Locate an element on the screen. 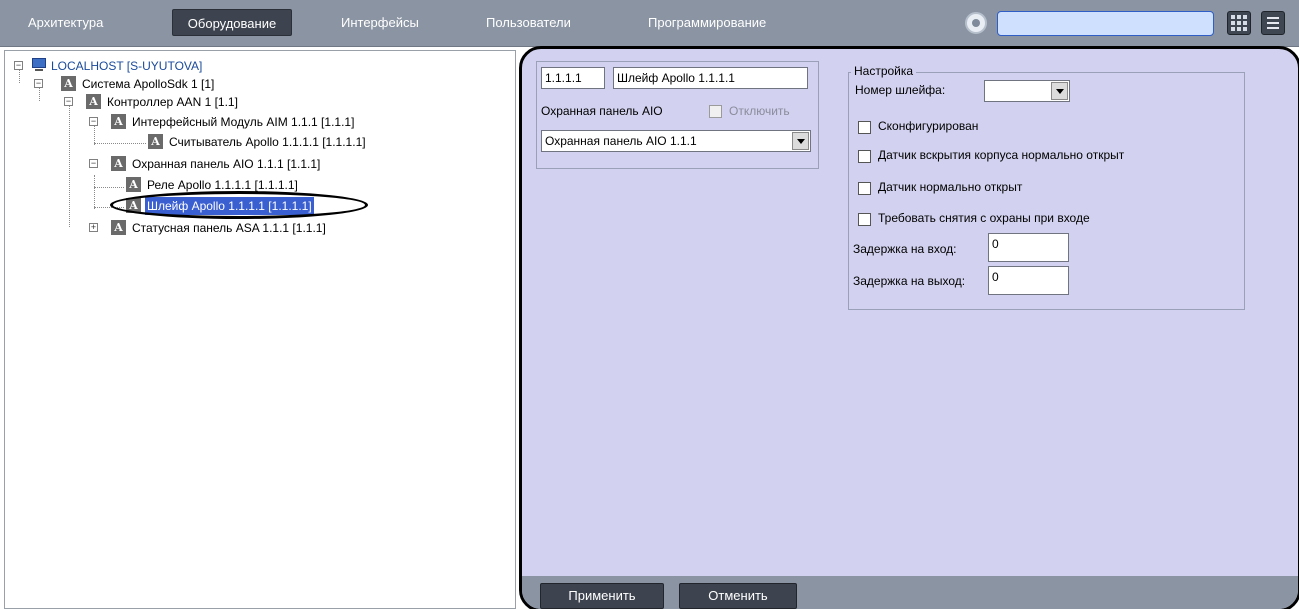 The image size is (1299, 609). tree-node-aio-panel: − A Охранная панель AIO 1.1.1 [1.1.1] is located at coordinates (239, 164).